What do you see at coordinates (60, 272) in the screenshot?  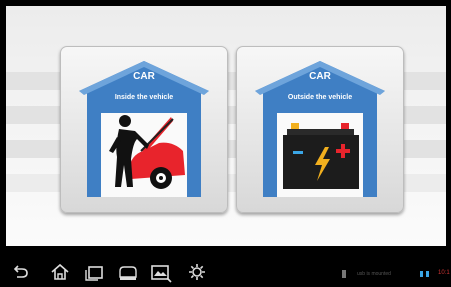 I see `home-icon` at bounding box center [60, 272].